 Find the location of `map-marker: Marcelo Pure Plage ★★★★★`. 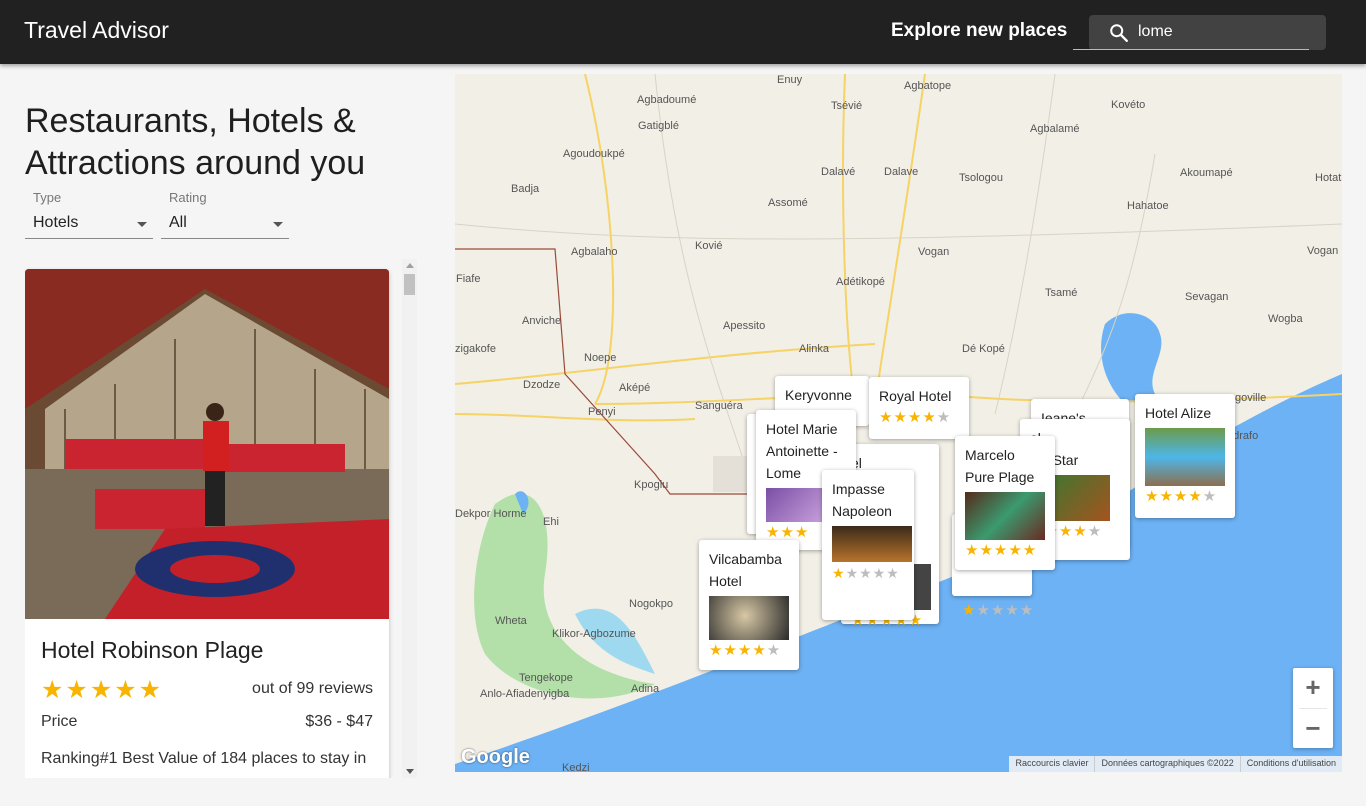

map-marker: Marcelo Pure Plage ★★★★★ is located at coordinates (1005, 503).